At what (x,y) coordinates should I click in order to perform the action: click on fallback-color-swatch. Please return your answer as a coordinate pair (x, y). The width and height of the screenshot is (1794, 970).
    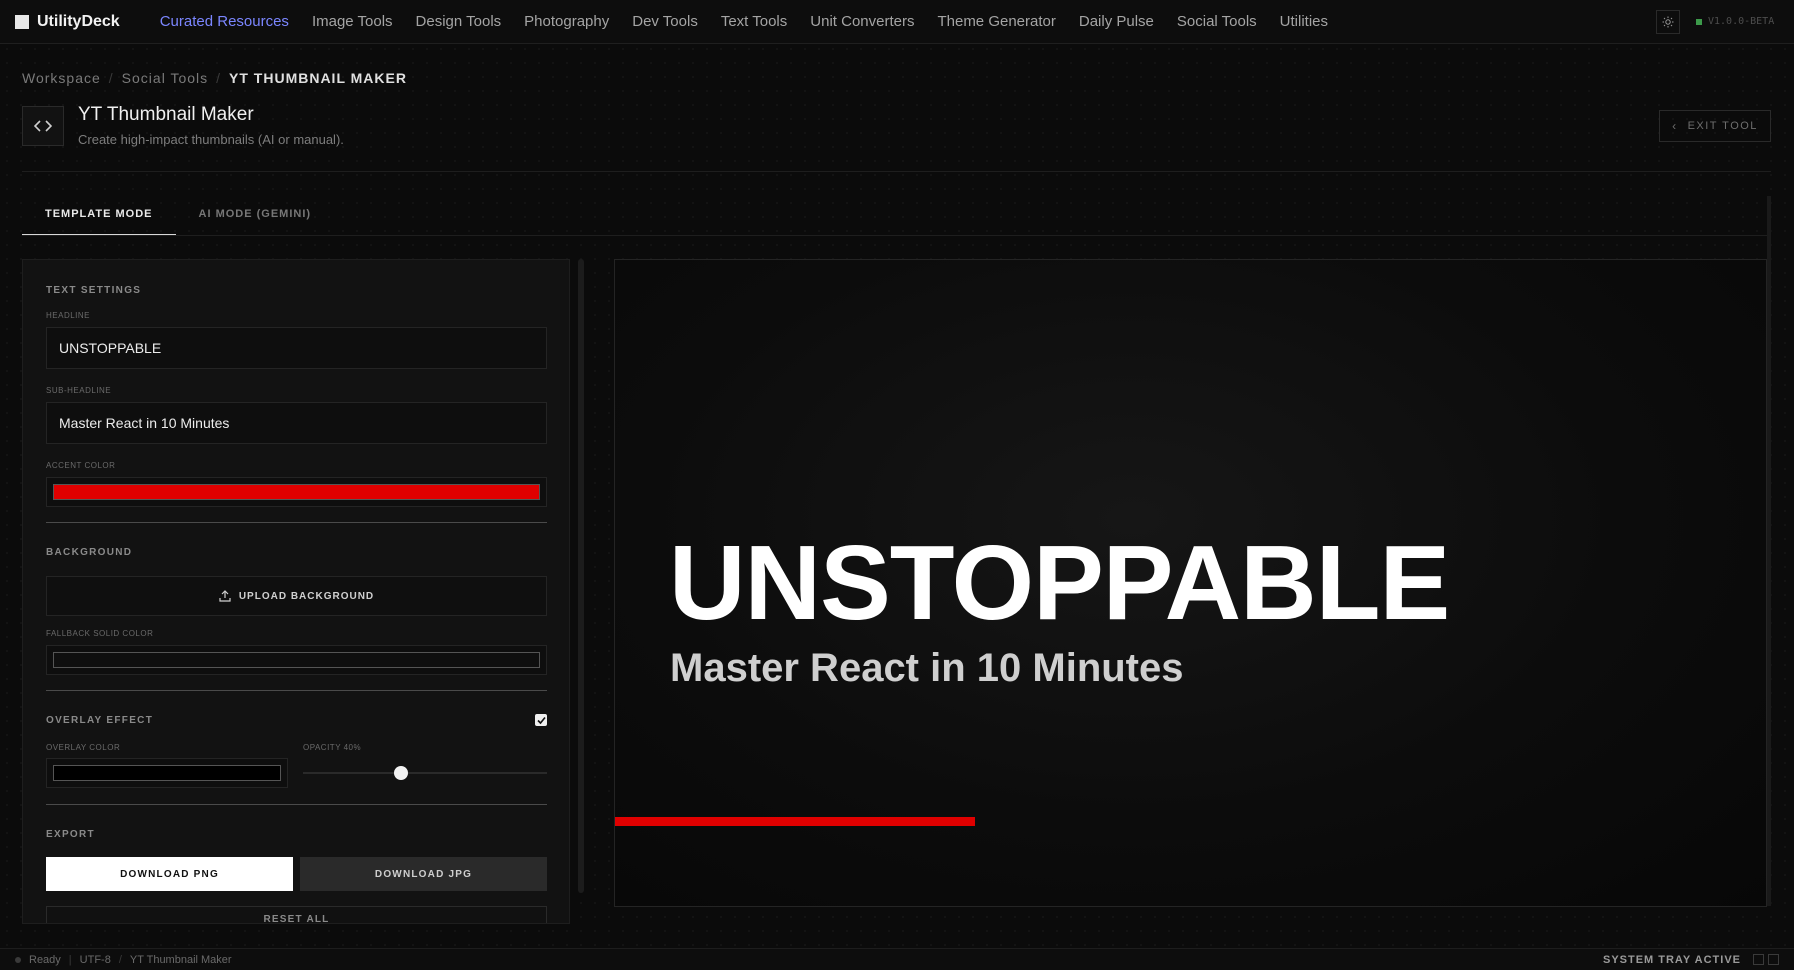
    Looking at the image, I should click on (296, 660).